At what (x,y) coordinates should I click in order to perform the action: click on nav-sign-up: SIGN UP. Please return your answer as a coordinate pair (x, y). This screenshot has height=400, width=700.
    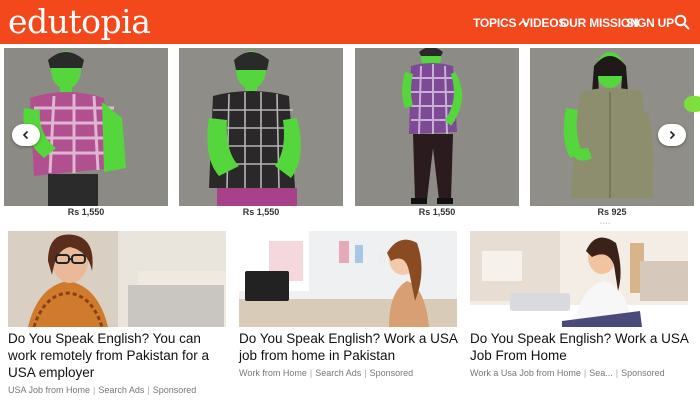
    Looking at the image, I should click on (650, 23).